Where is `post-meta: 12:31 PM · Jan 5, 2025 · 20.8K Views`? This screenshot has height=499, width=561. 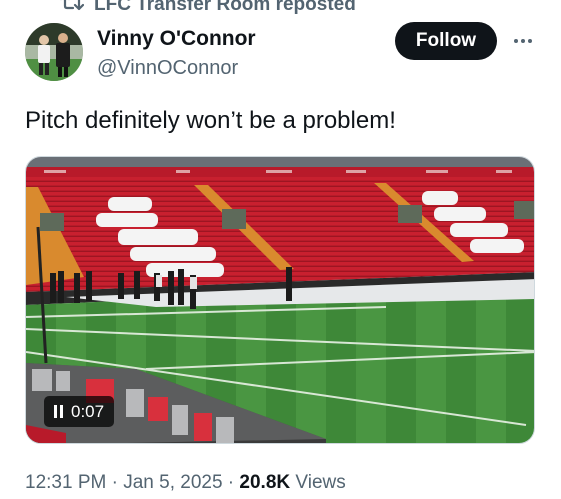
post-meta: 12:31 PM · Jan 5, 2025 · 20.8K Views is located at coordinates (185, 483).